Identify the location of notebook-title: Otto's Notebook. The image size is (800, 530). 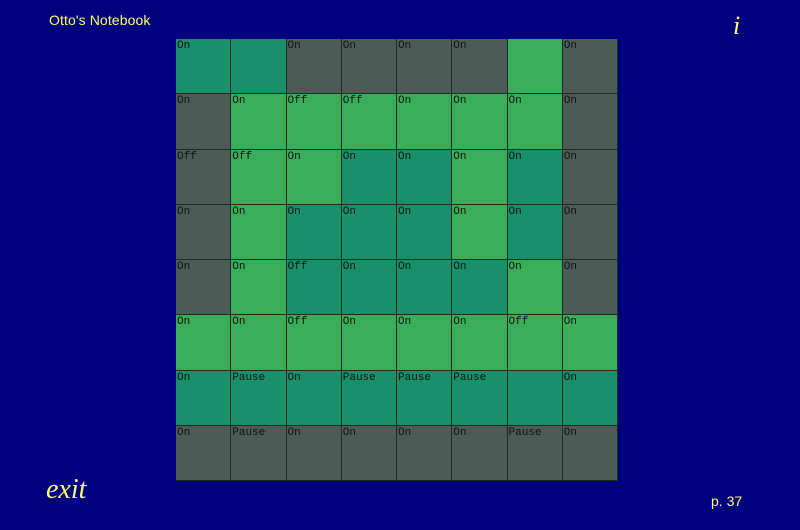
(100, 20).